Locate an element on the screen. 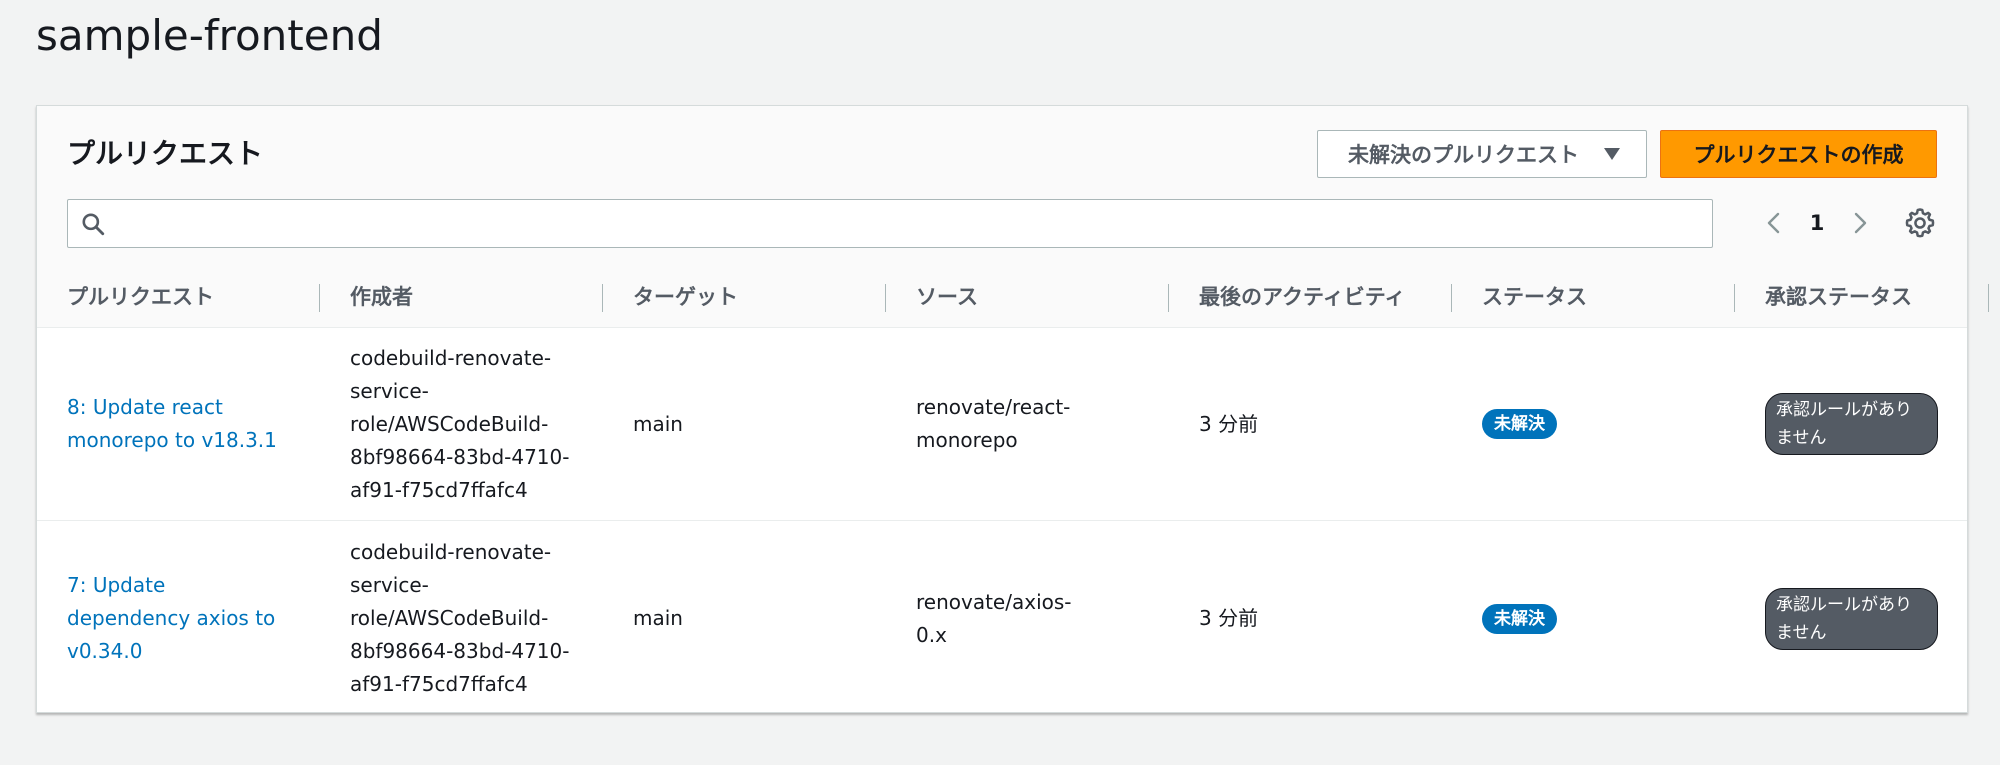 This screenshot has width=2000, height=765. column-header-label: 承認ステータス is located at coordinates (1838, 297).